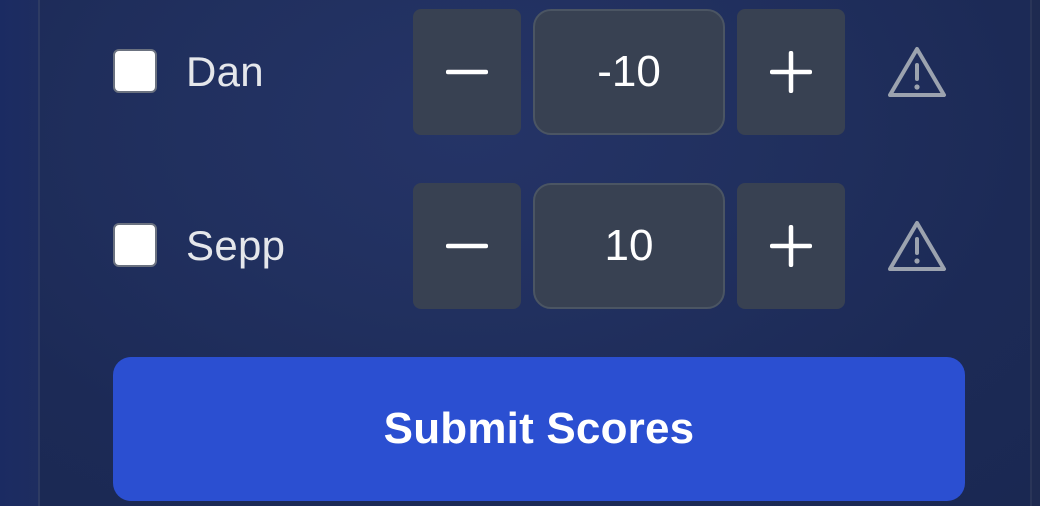 This screenshot has width=1040, height=506. Describe the element at coordinates (236, 245) in the screenshot. I see `player-name: Sepp` at that location.